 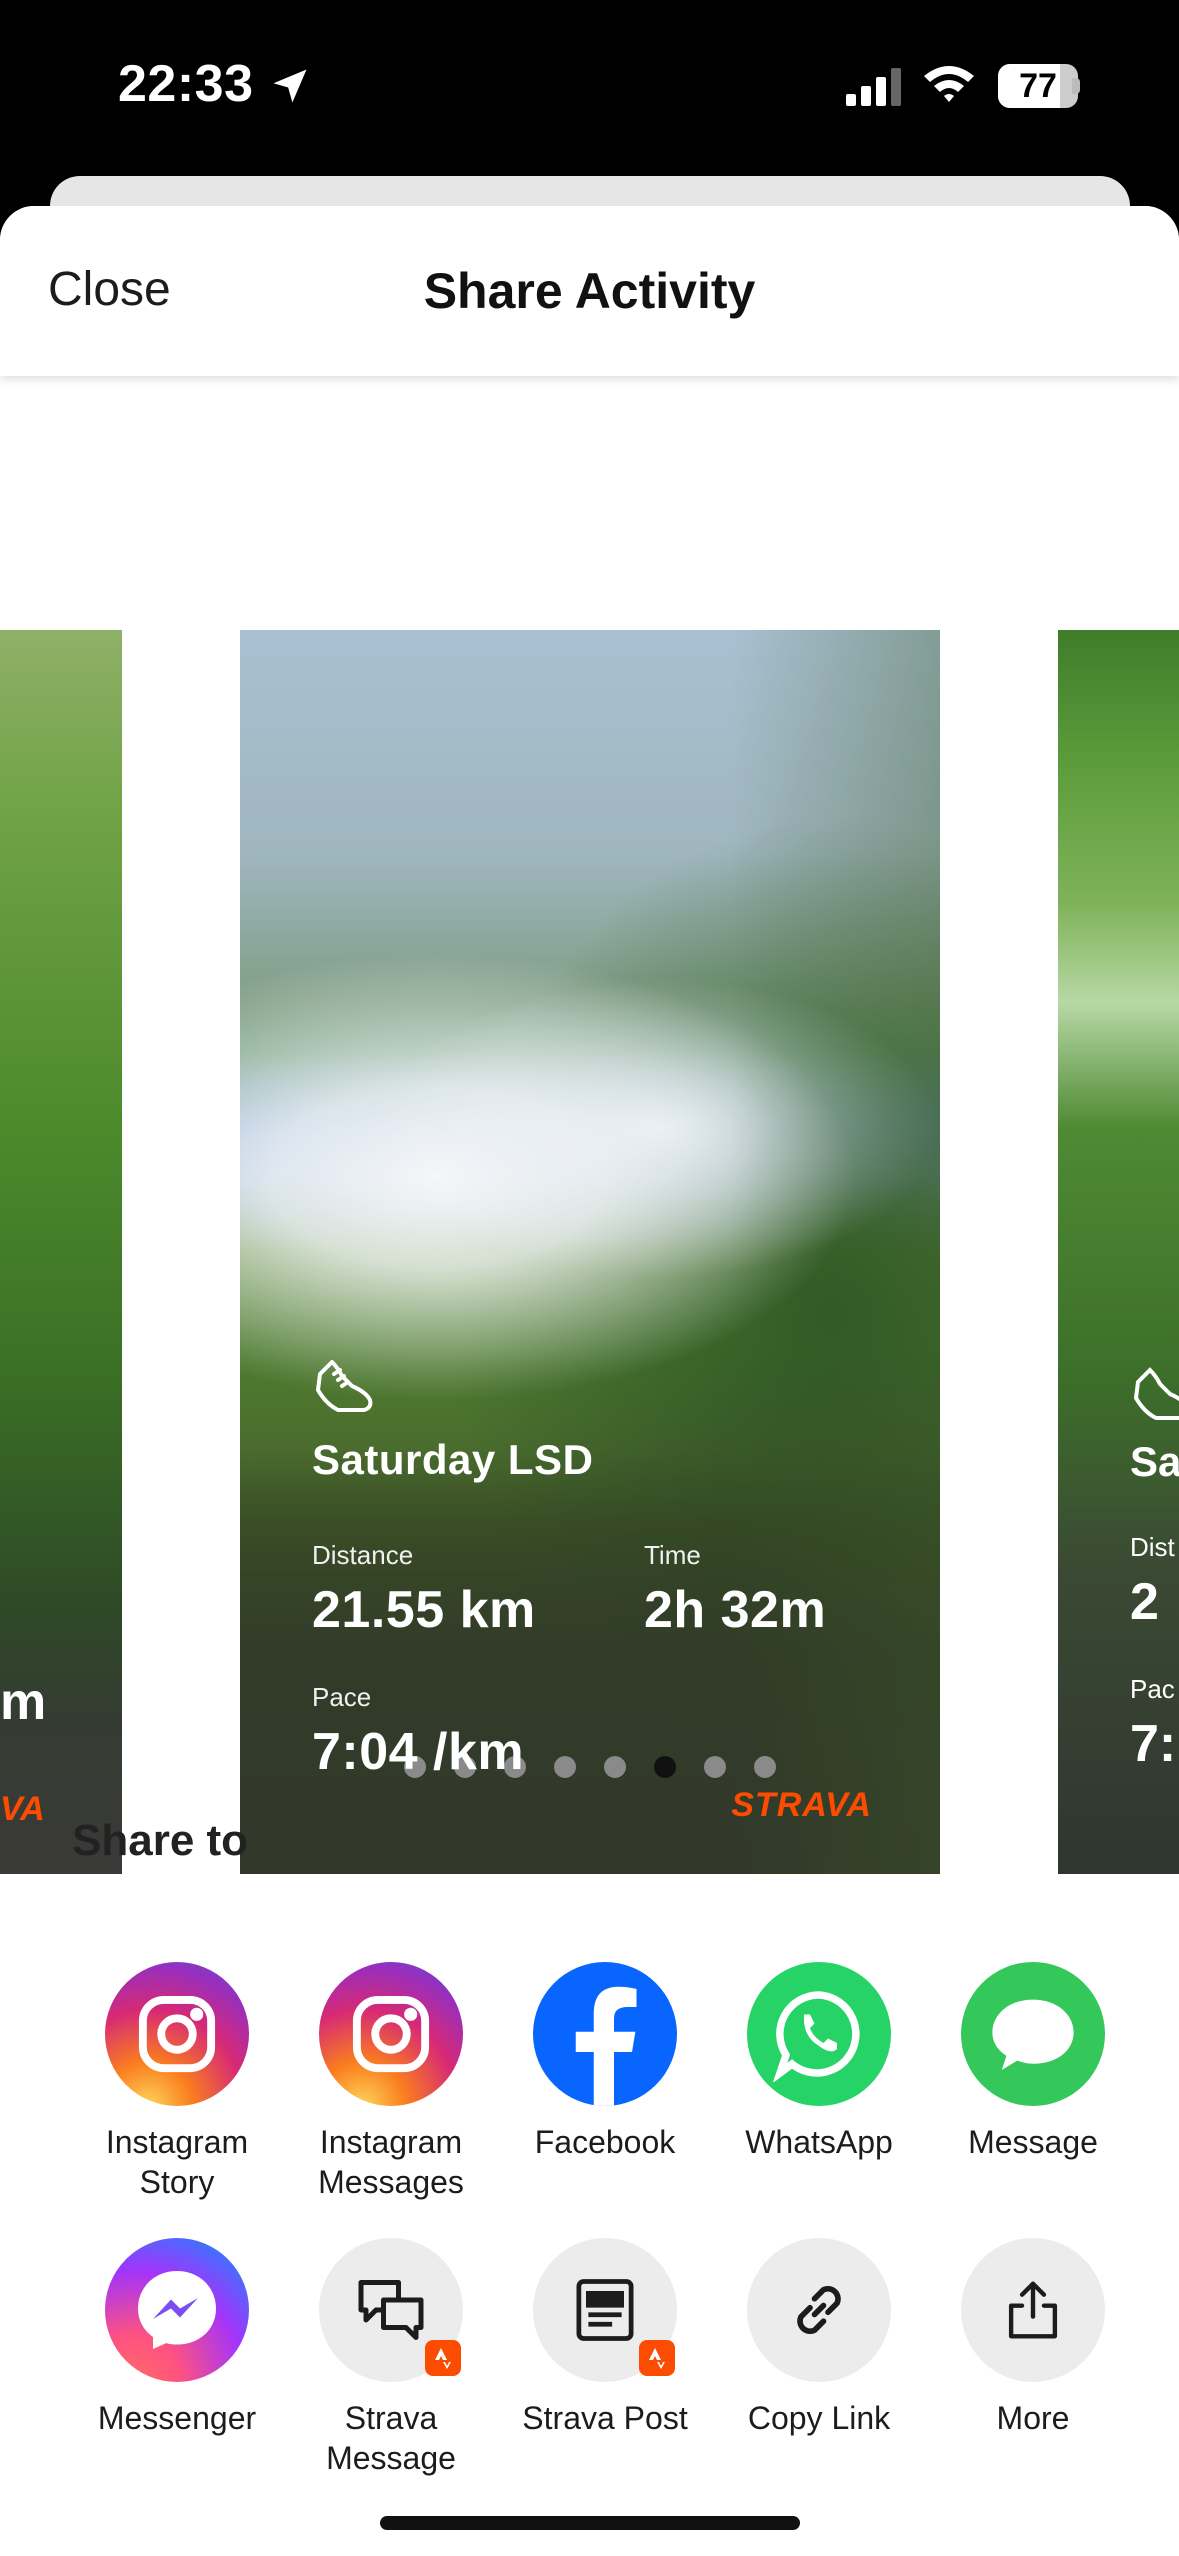 What do you see at coordinates (1153, 1744) in the screenshot?
I see `partial-card-pace-value: 7:` at bounding box center [1153, 1744].